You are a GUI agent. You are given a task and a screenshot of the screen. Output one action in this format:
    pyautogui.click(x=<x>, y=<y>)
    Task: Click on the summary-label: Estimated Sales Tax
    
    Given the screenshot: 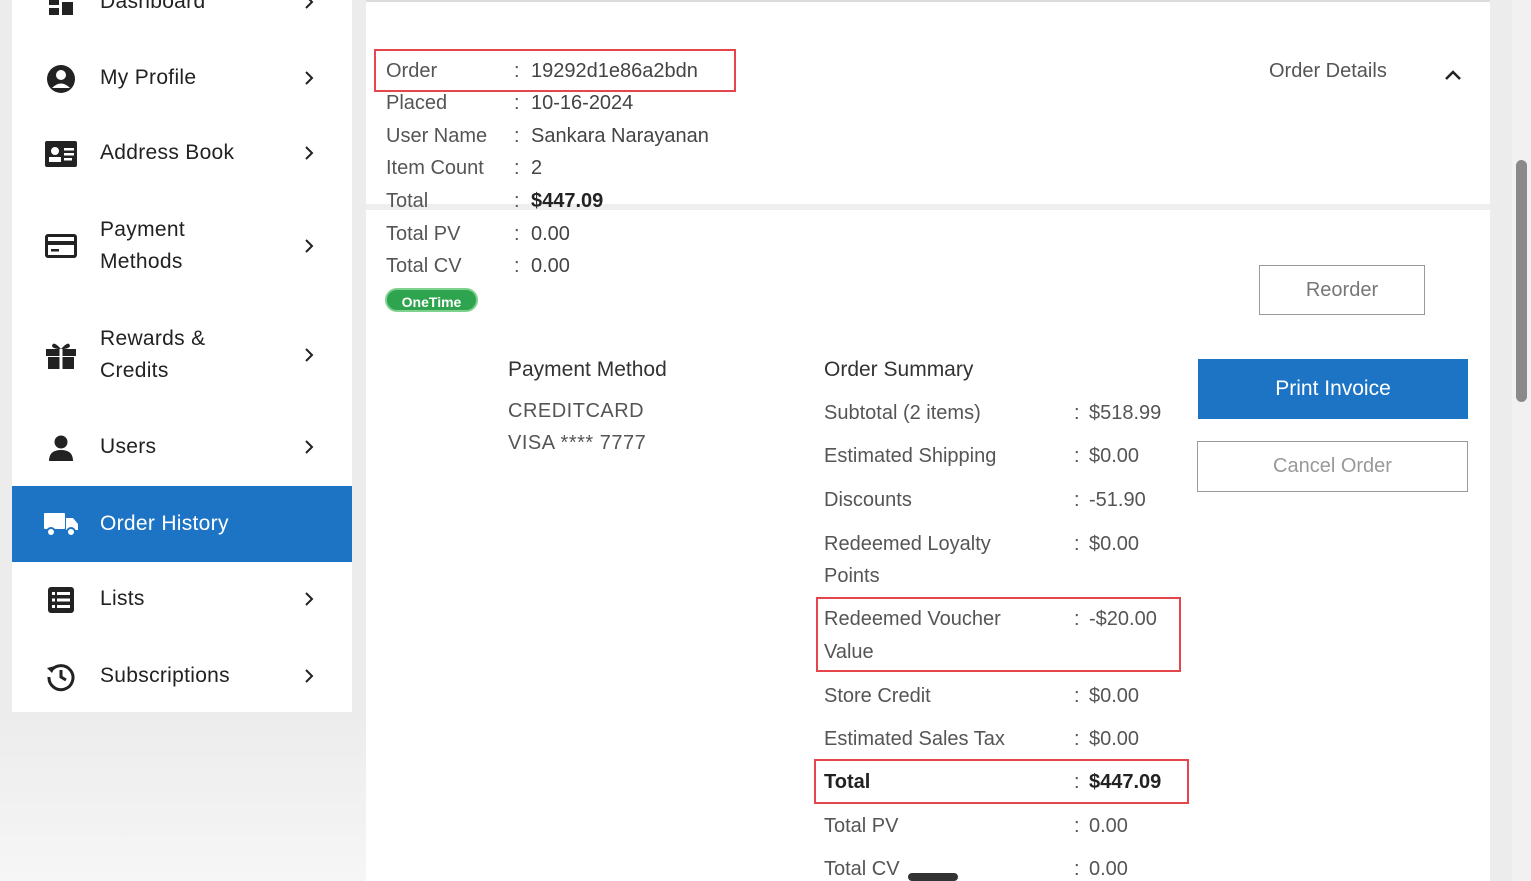 What is the action you would take?
    pyautogui.click(x=914, y=739)
    